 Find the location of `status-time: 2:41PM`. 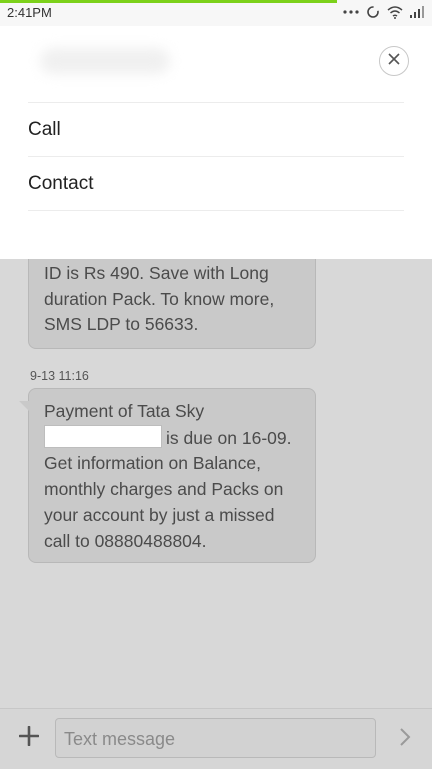

status-time: 2:41PM is located at coordinates (29, 12).